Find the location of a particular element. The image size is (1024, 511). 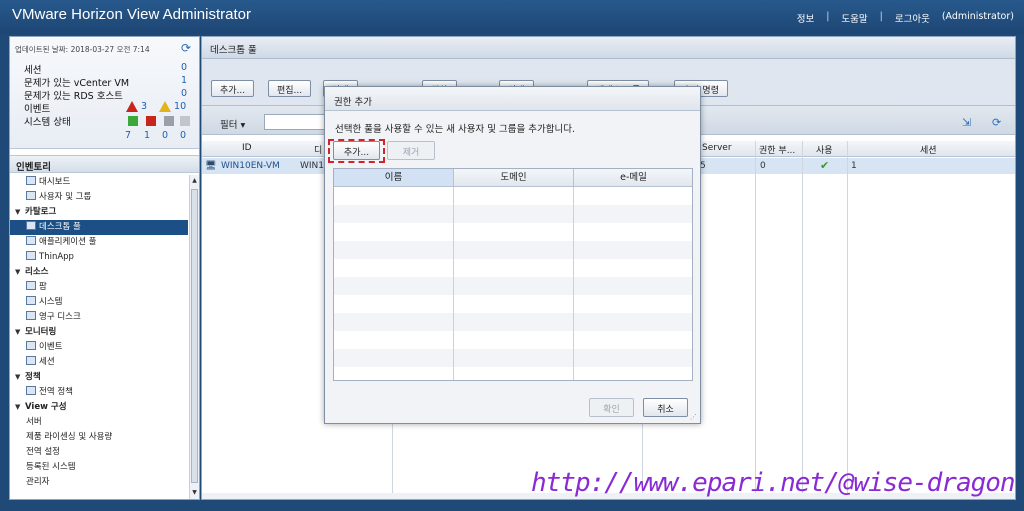

column-email: e-메일 is located at coordinates (633, 178).